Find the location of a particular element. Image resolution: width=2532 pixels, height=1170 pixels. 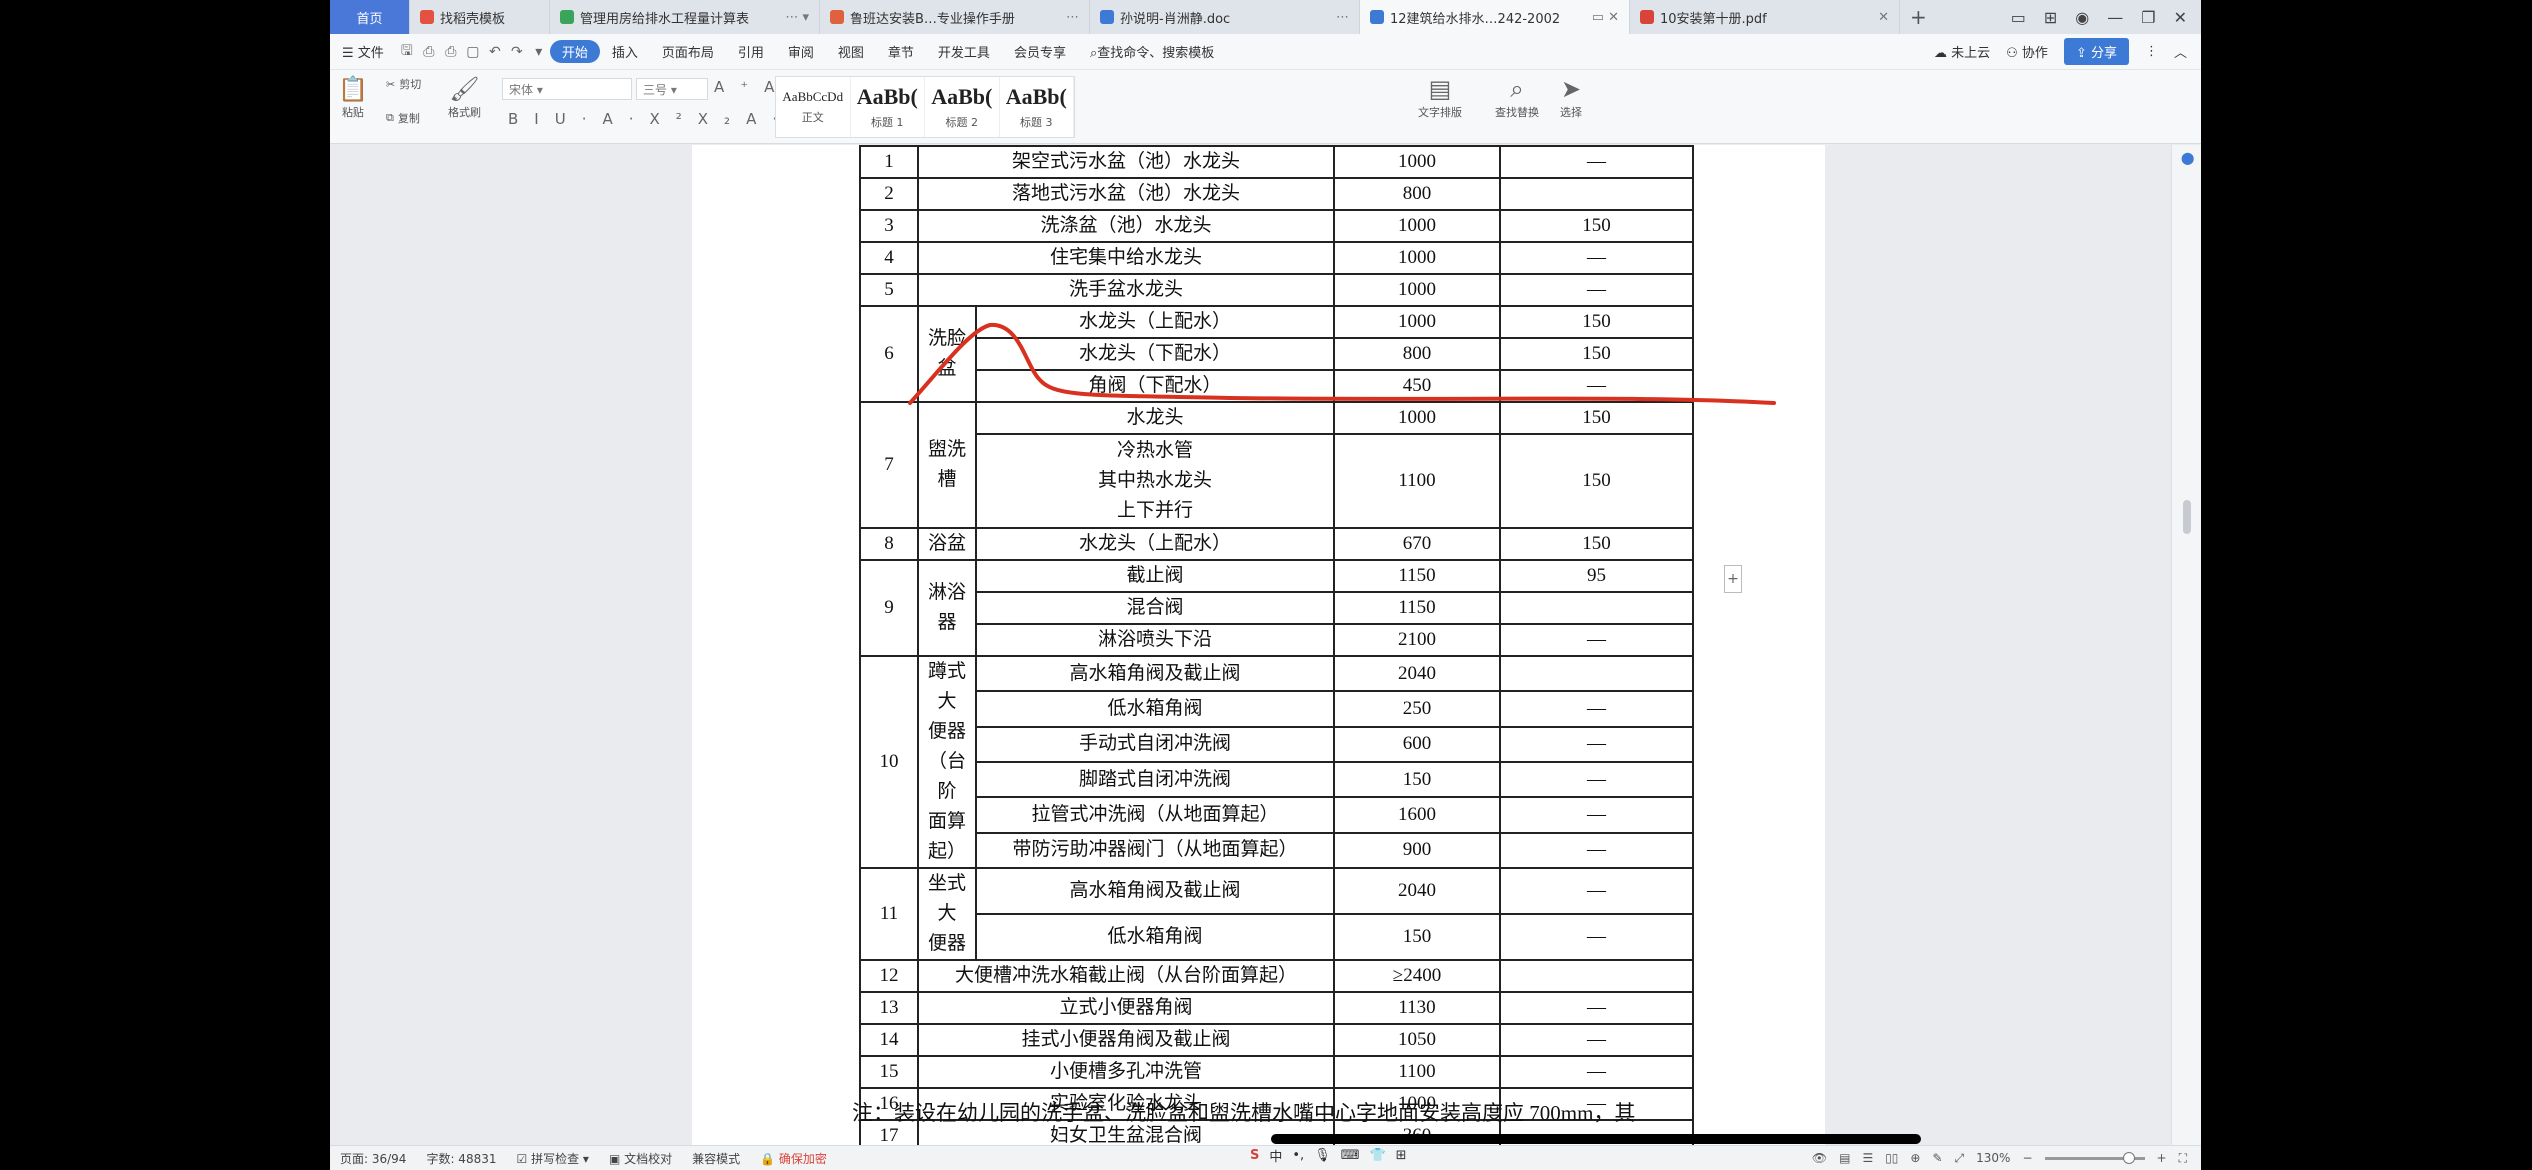

collapse-ribbon-icon: ︿ is located at coordinates (2180, 51).